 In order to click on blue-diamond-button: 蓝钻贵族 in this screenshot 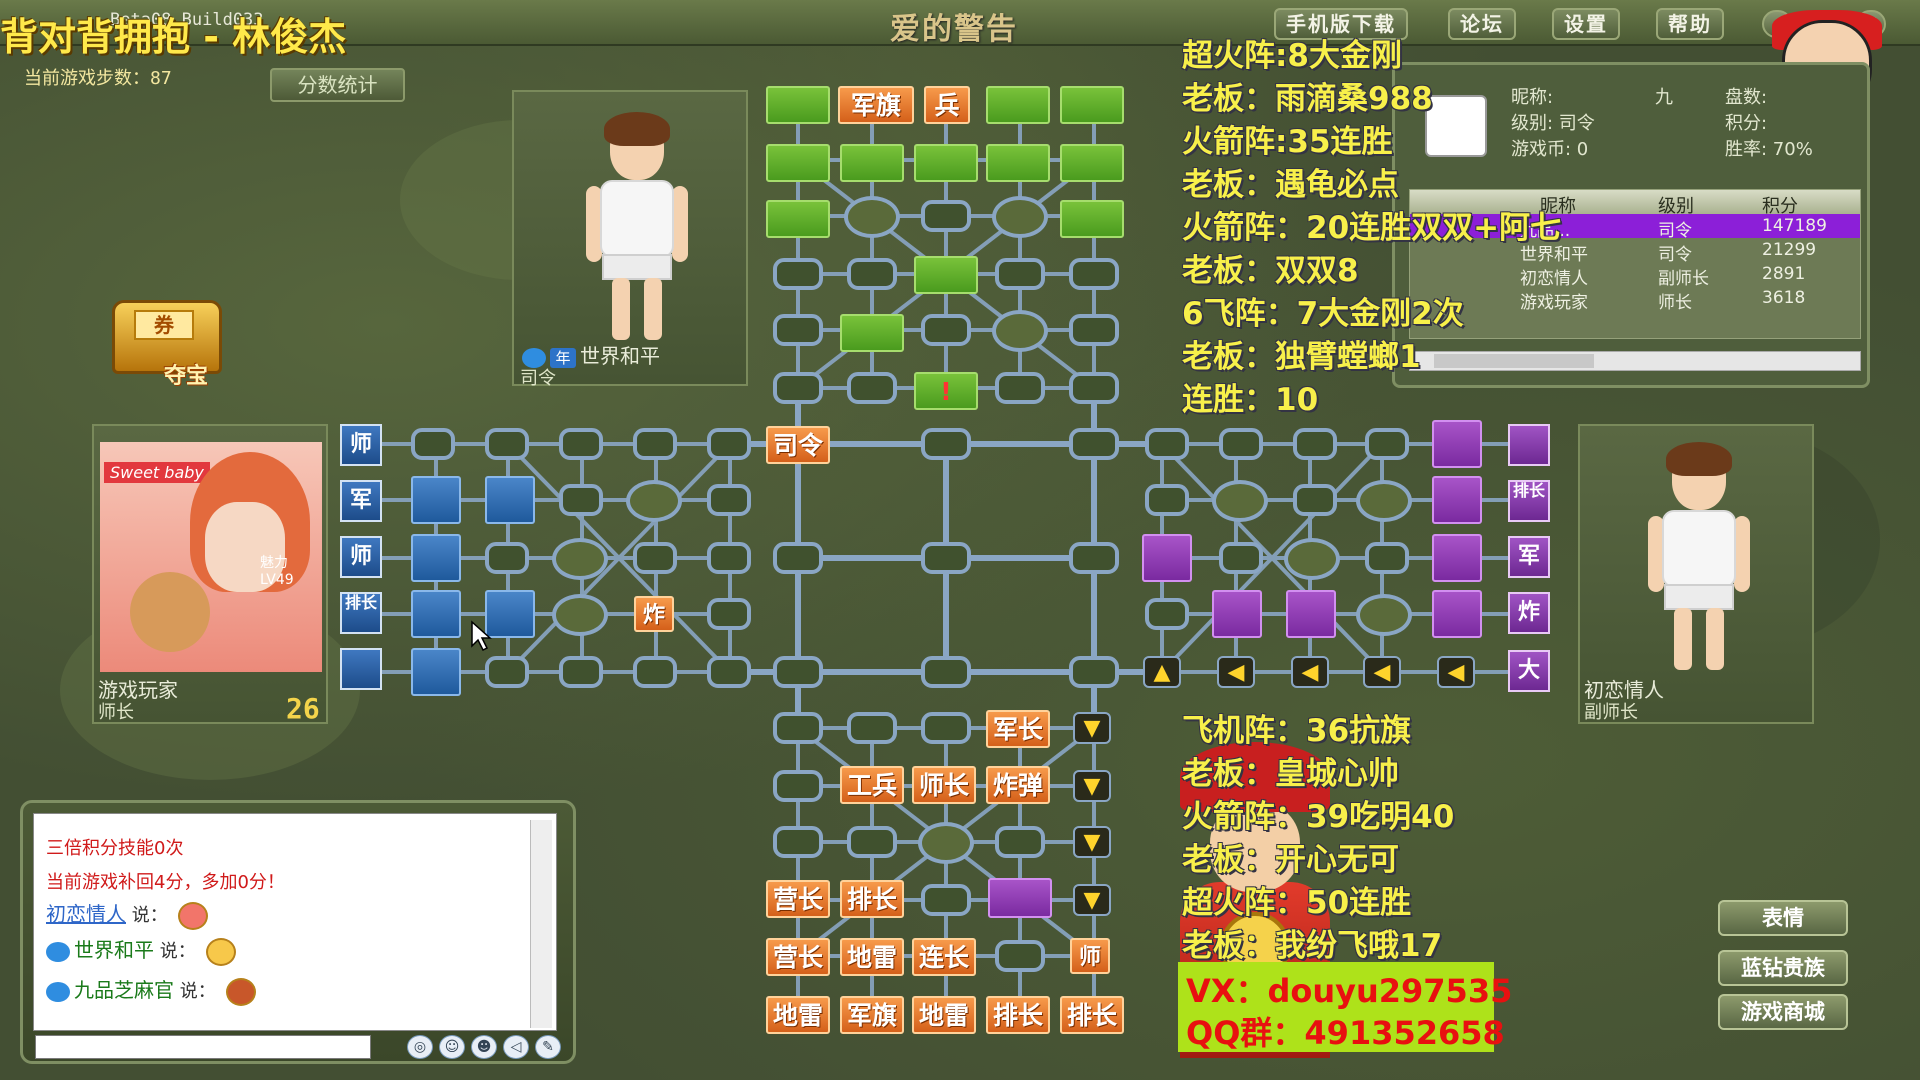, I will do `click(1783, 968)`.